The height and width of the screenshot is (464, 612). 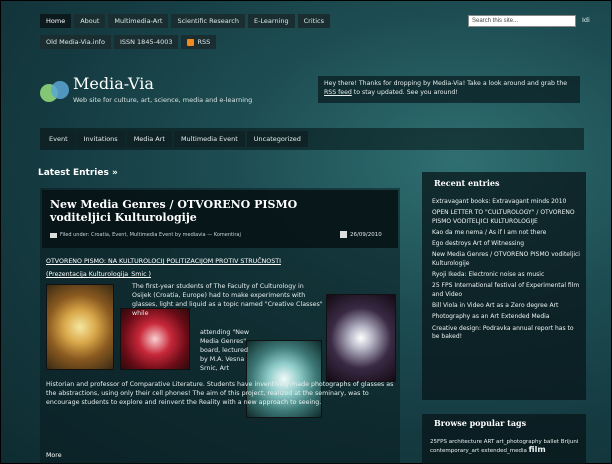 I want to click on cat-event: Event, so click(x=58, y=139).